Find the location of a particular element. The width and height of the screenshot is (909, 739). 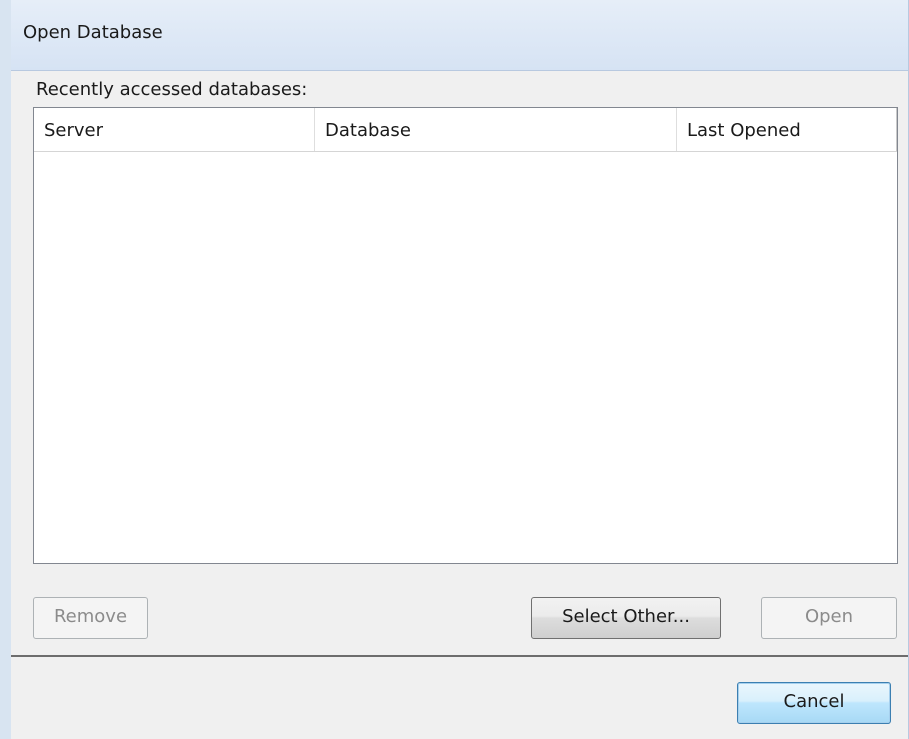

column-header-last-opened: Last Opened is located at coordinates (787, 129).